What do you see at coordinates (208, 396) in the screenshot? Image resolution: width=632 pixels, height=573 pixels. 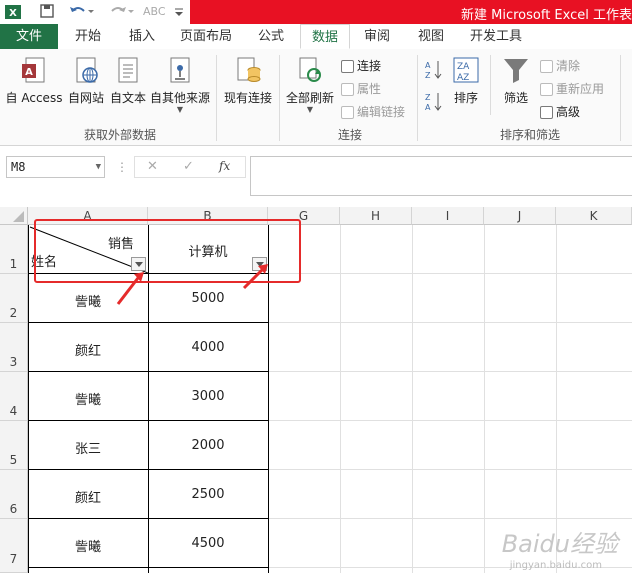 I see `table-cell: 3000` at bounding box center [208, 396].